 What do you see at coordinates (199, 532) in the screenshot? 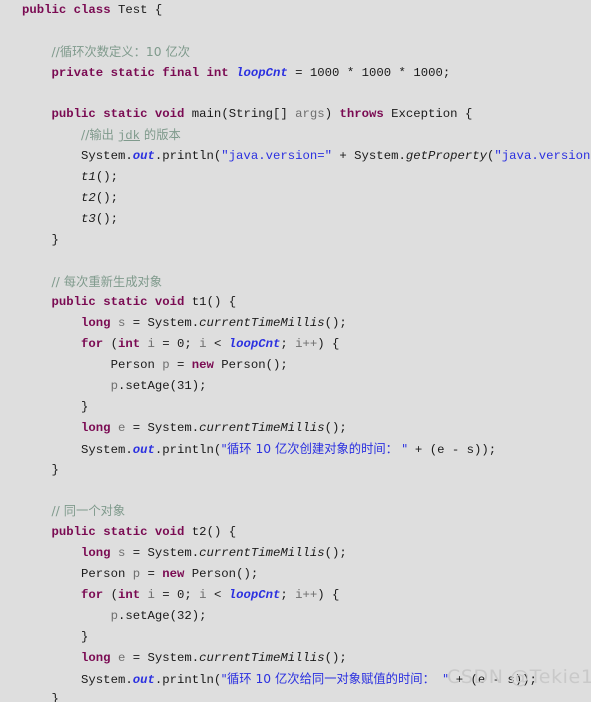
I see `method-name-t2: t2` at bounding box center [199, 532].